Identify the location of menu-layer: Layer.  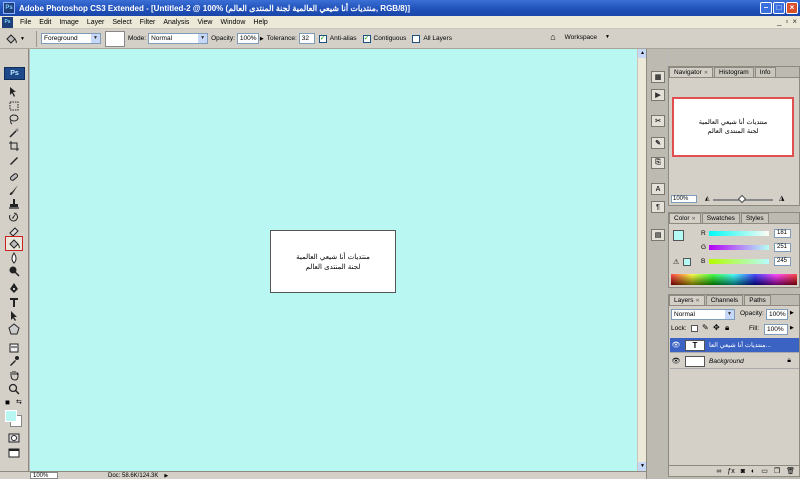
(96, 22).